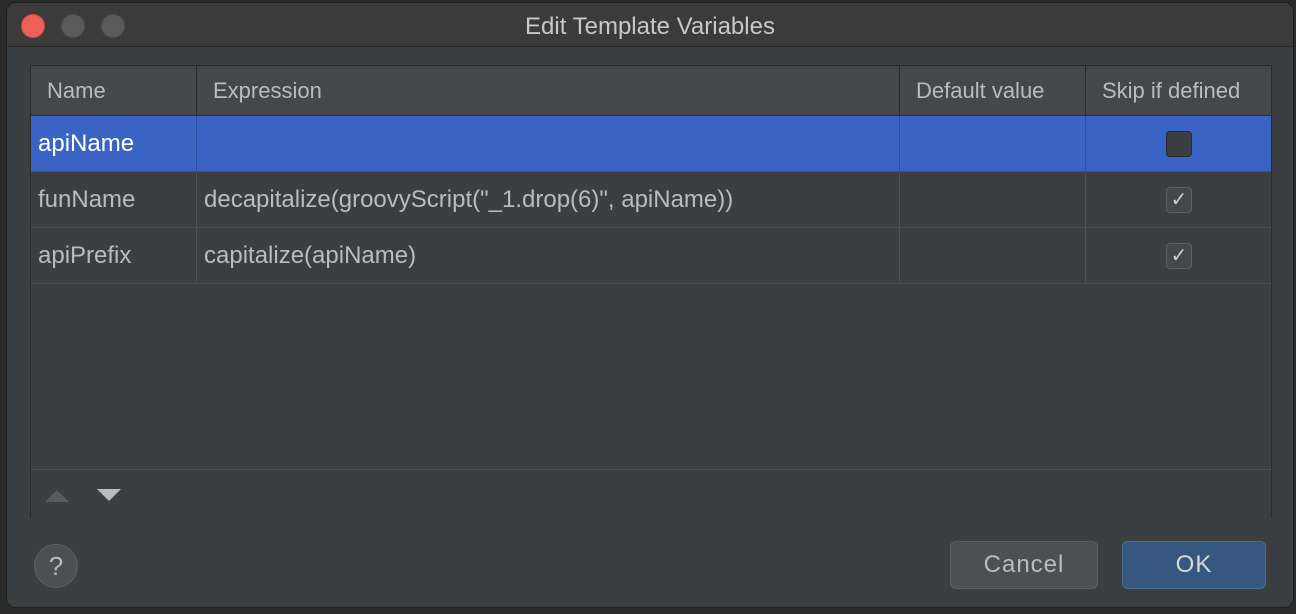 The image size is (1296, 614). Describe the element at coordinates (548, 144) in the screenshot. I see `cell-expression` at that location.